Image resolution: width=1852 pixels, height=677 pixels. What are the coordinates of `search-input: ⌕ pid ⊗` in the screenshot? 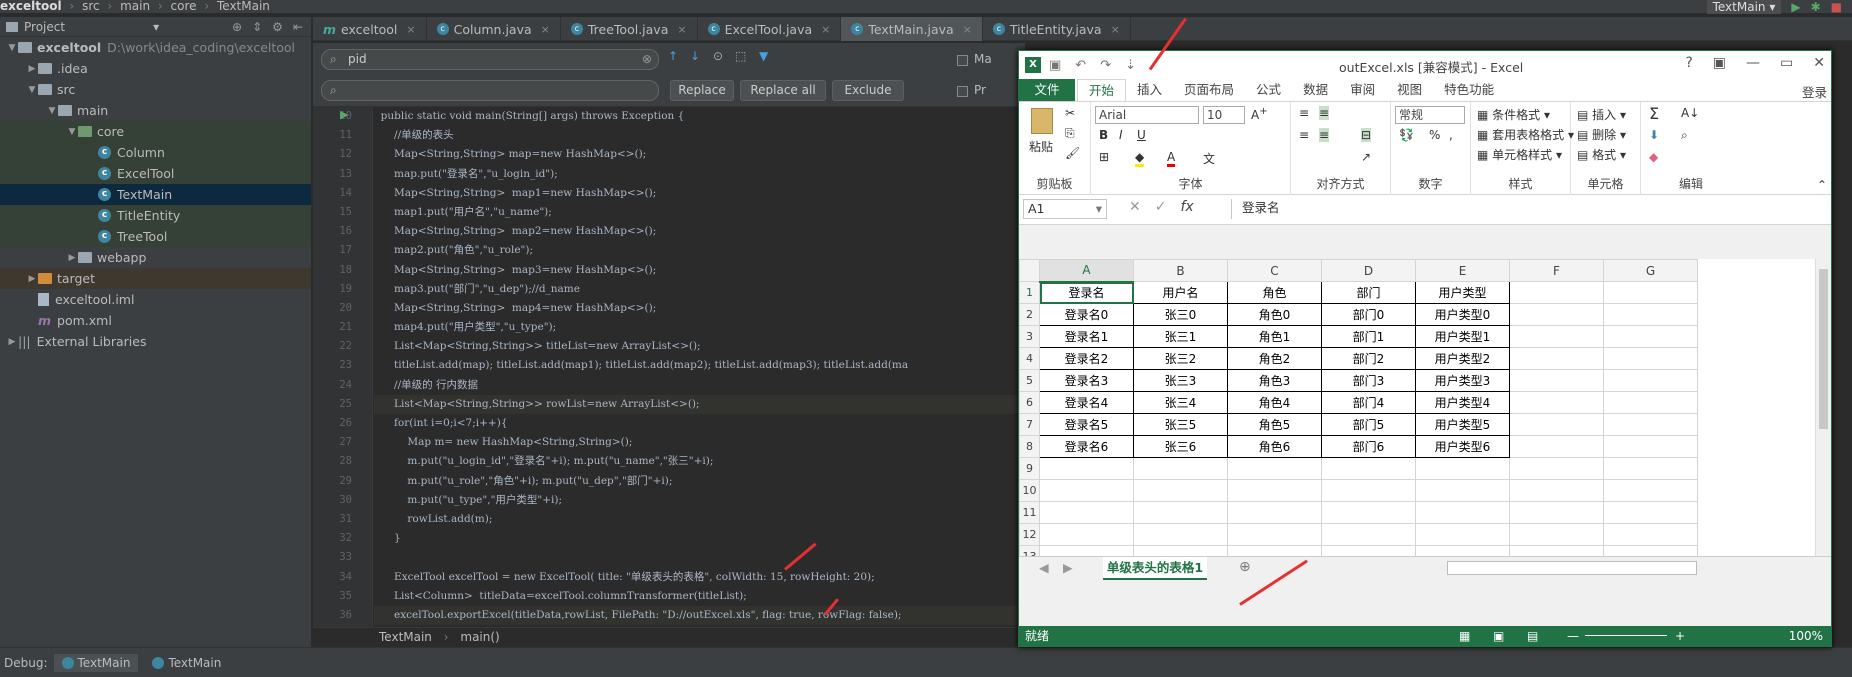 It's located at (490, 59).